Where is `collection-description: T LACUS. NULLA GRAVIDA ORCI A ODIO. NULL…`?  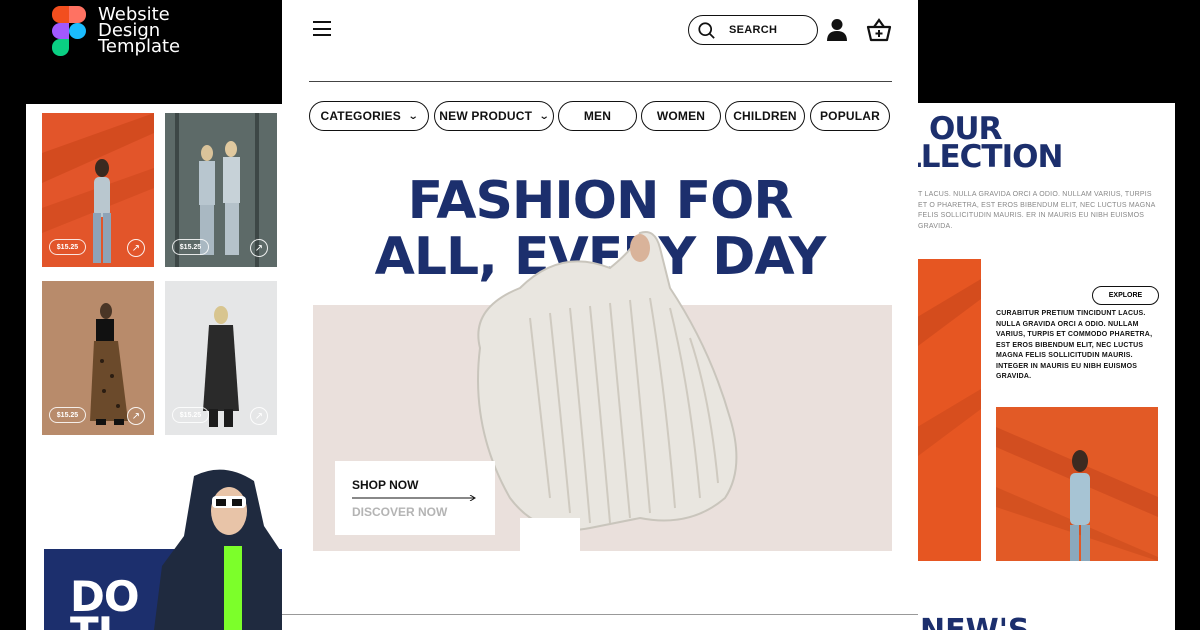 collection-description: T LACUS. NULLA GRAVIDA ORCI A ODIO. NULL… is located at coordinates (1037, 210).